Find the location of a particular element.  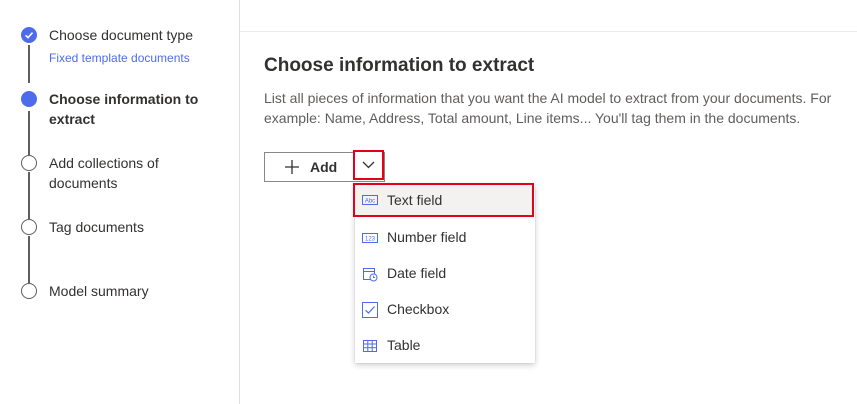

chevron-down-icon is located at coordinates (368, 165).